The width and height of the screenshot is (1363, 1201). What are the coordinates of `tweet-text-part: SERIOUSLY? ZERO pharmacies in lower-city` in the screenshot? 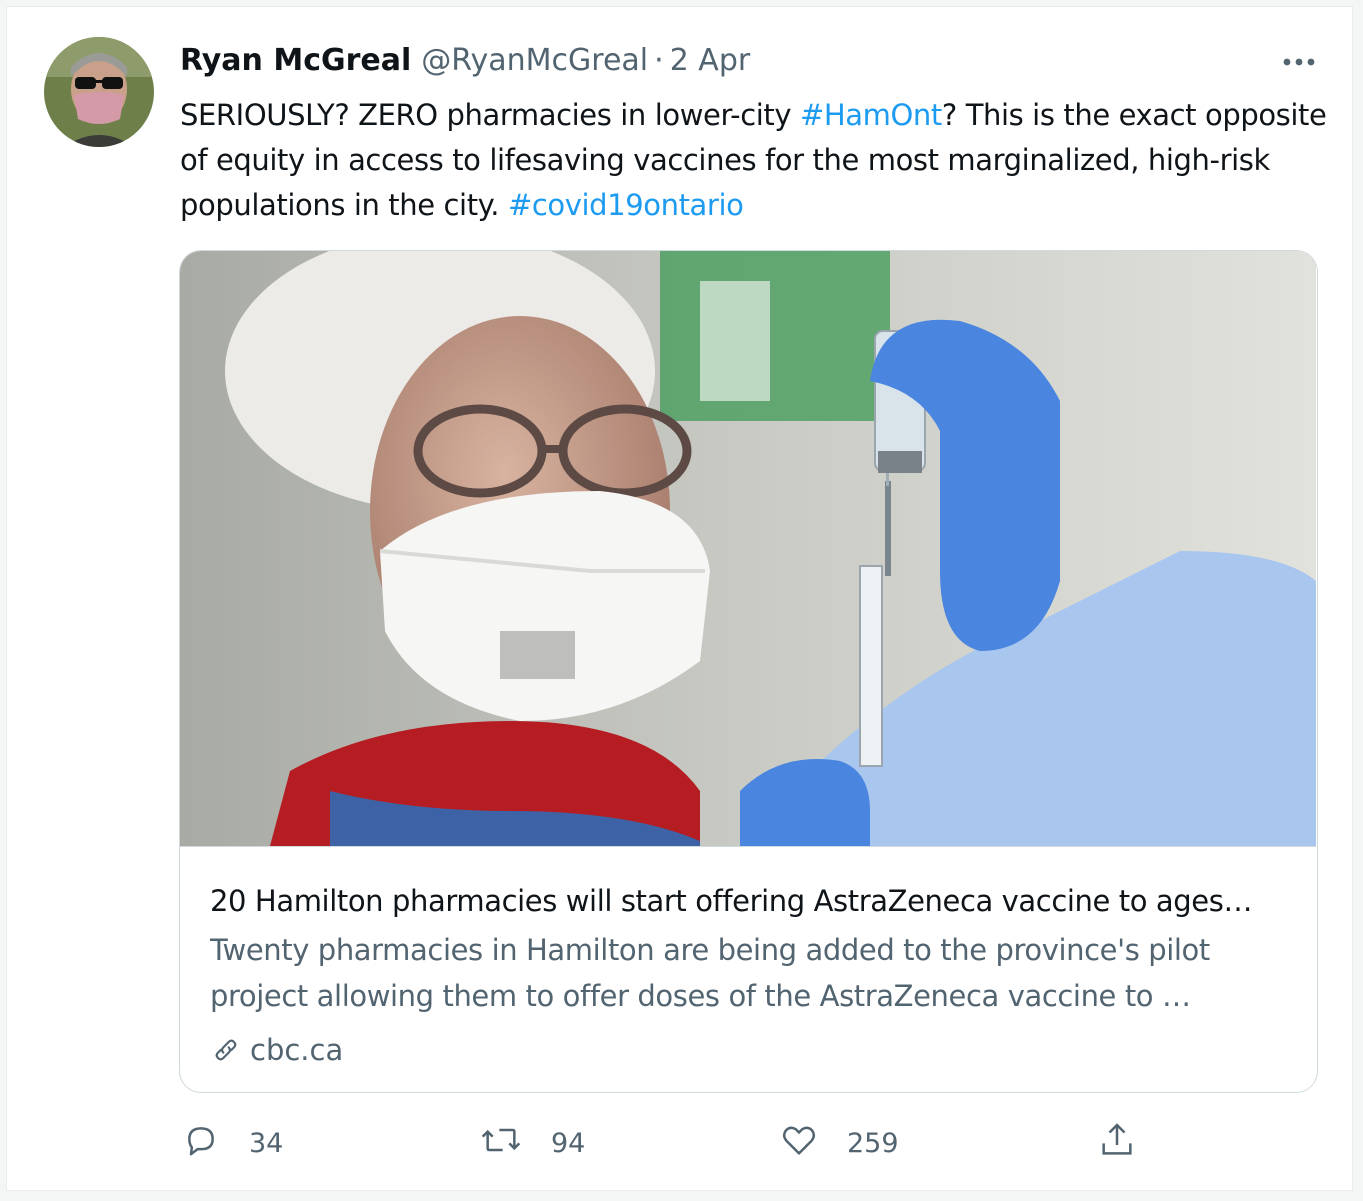 It's located at (490, 115).